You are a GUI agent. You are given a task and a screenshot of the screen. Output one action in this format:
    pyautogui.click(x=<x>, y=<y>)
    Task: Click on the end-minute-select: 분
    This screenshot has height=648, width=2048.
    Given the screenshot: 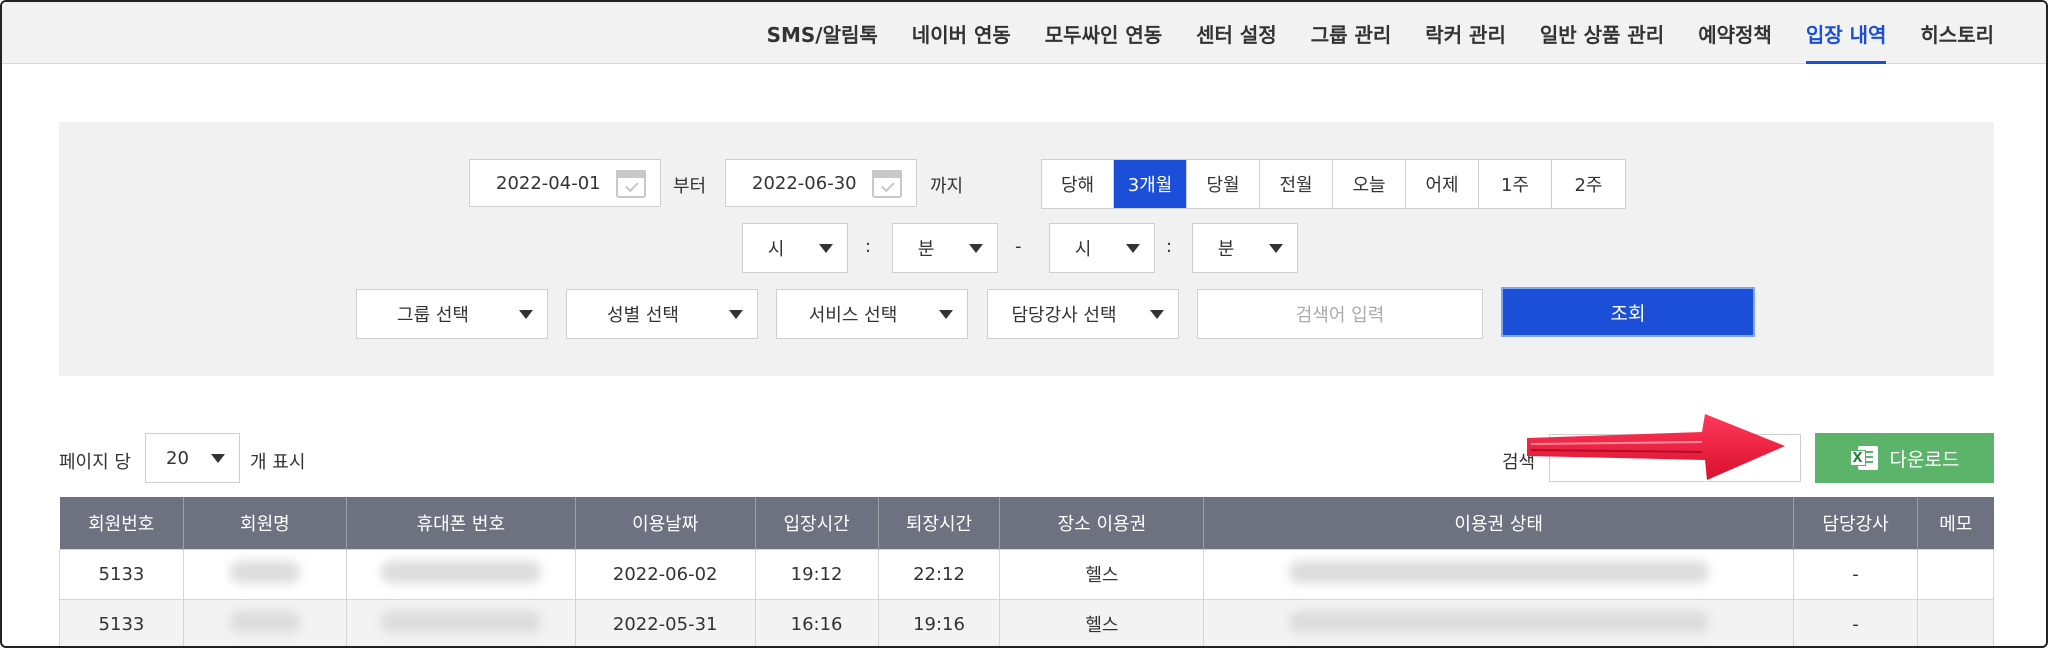 What is the action you would take?
    pyautogui.click(x=1245, y=248)
    